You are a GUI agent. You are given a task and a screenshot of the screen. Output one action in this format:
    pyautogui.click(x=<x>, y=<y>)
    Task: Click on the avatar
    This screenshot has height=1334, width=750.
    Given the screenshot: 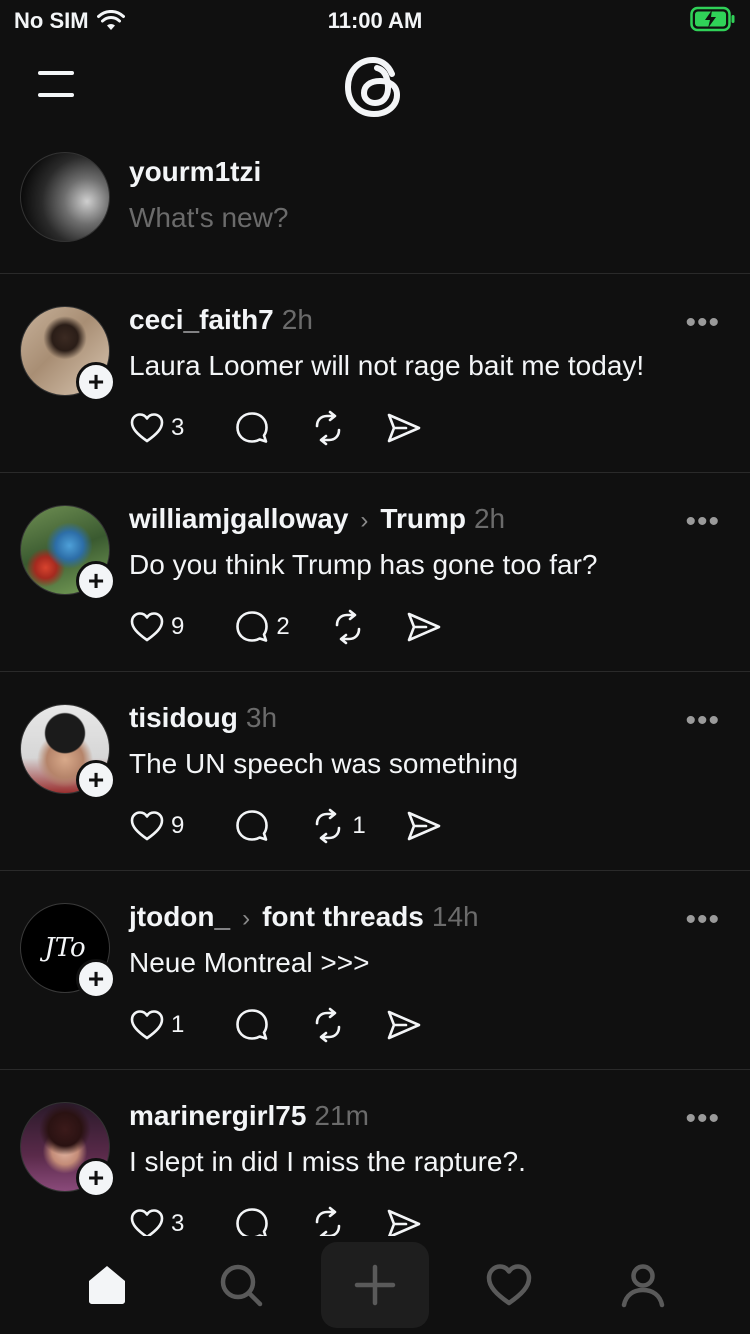 What is the action you would take?
    pyautogui.click(x=65, y=197)
    